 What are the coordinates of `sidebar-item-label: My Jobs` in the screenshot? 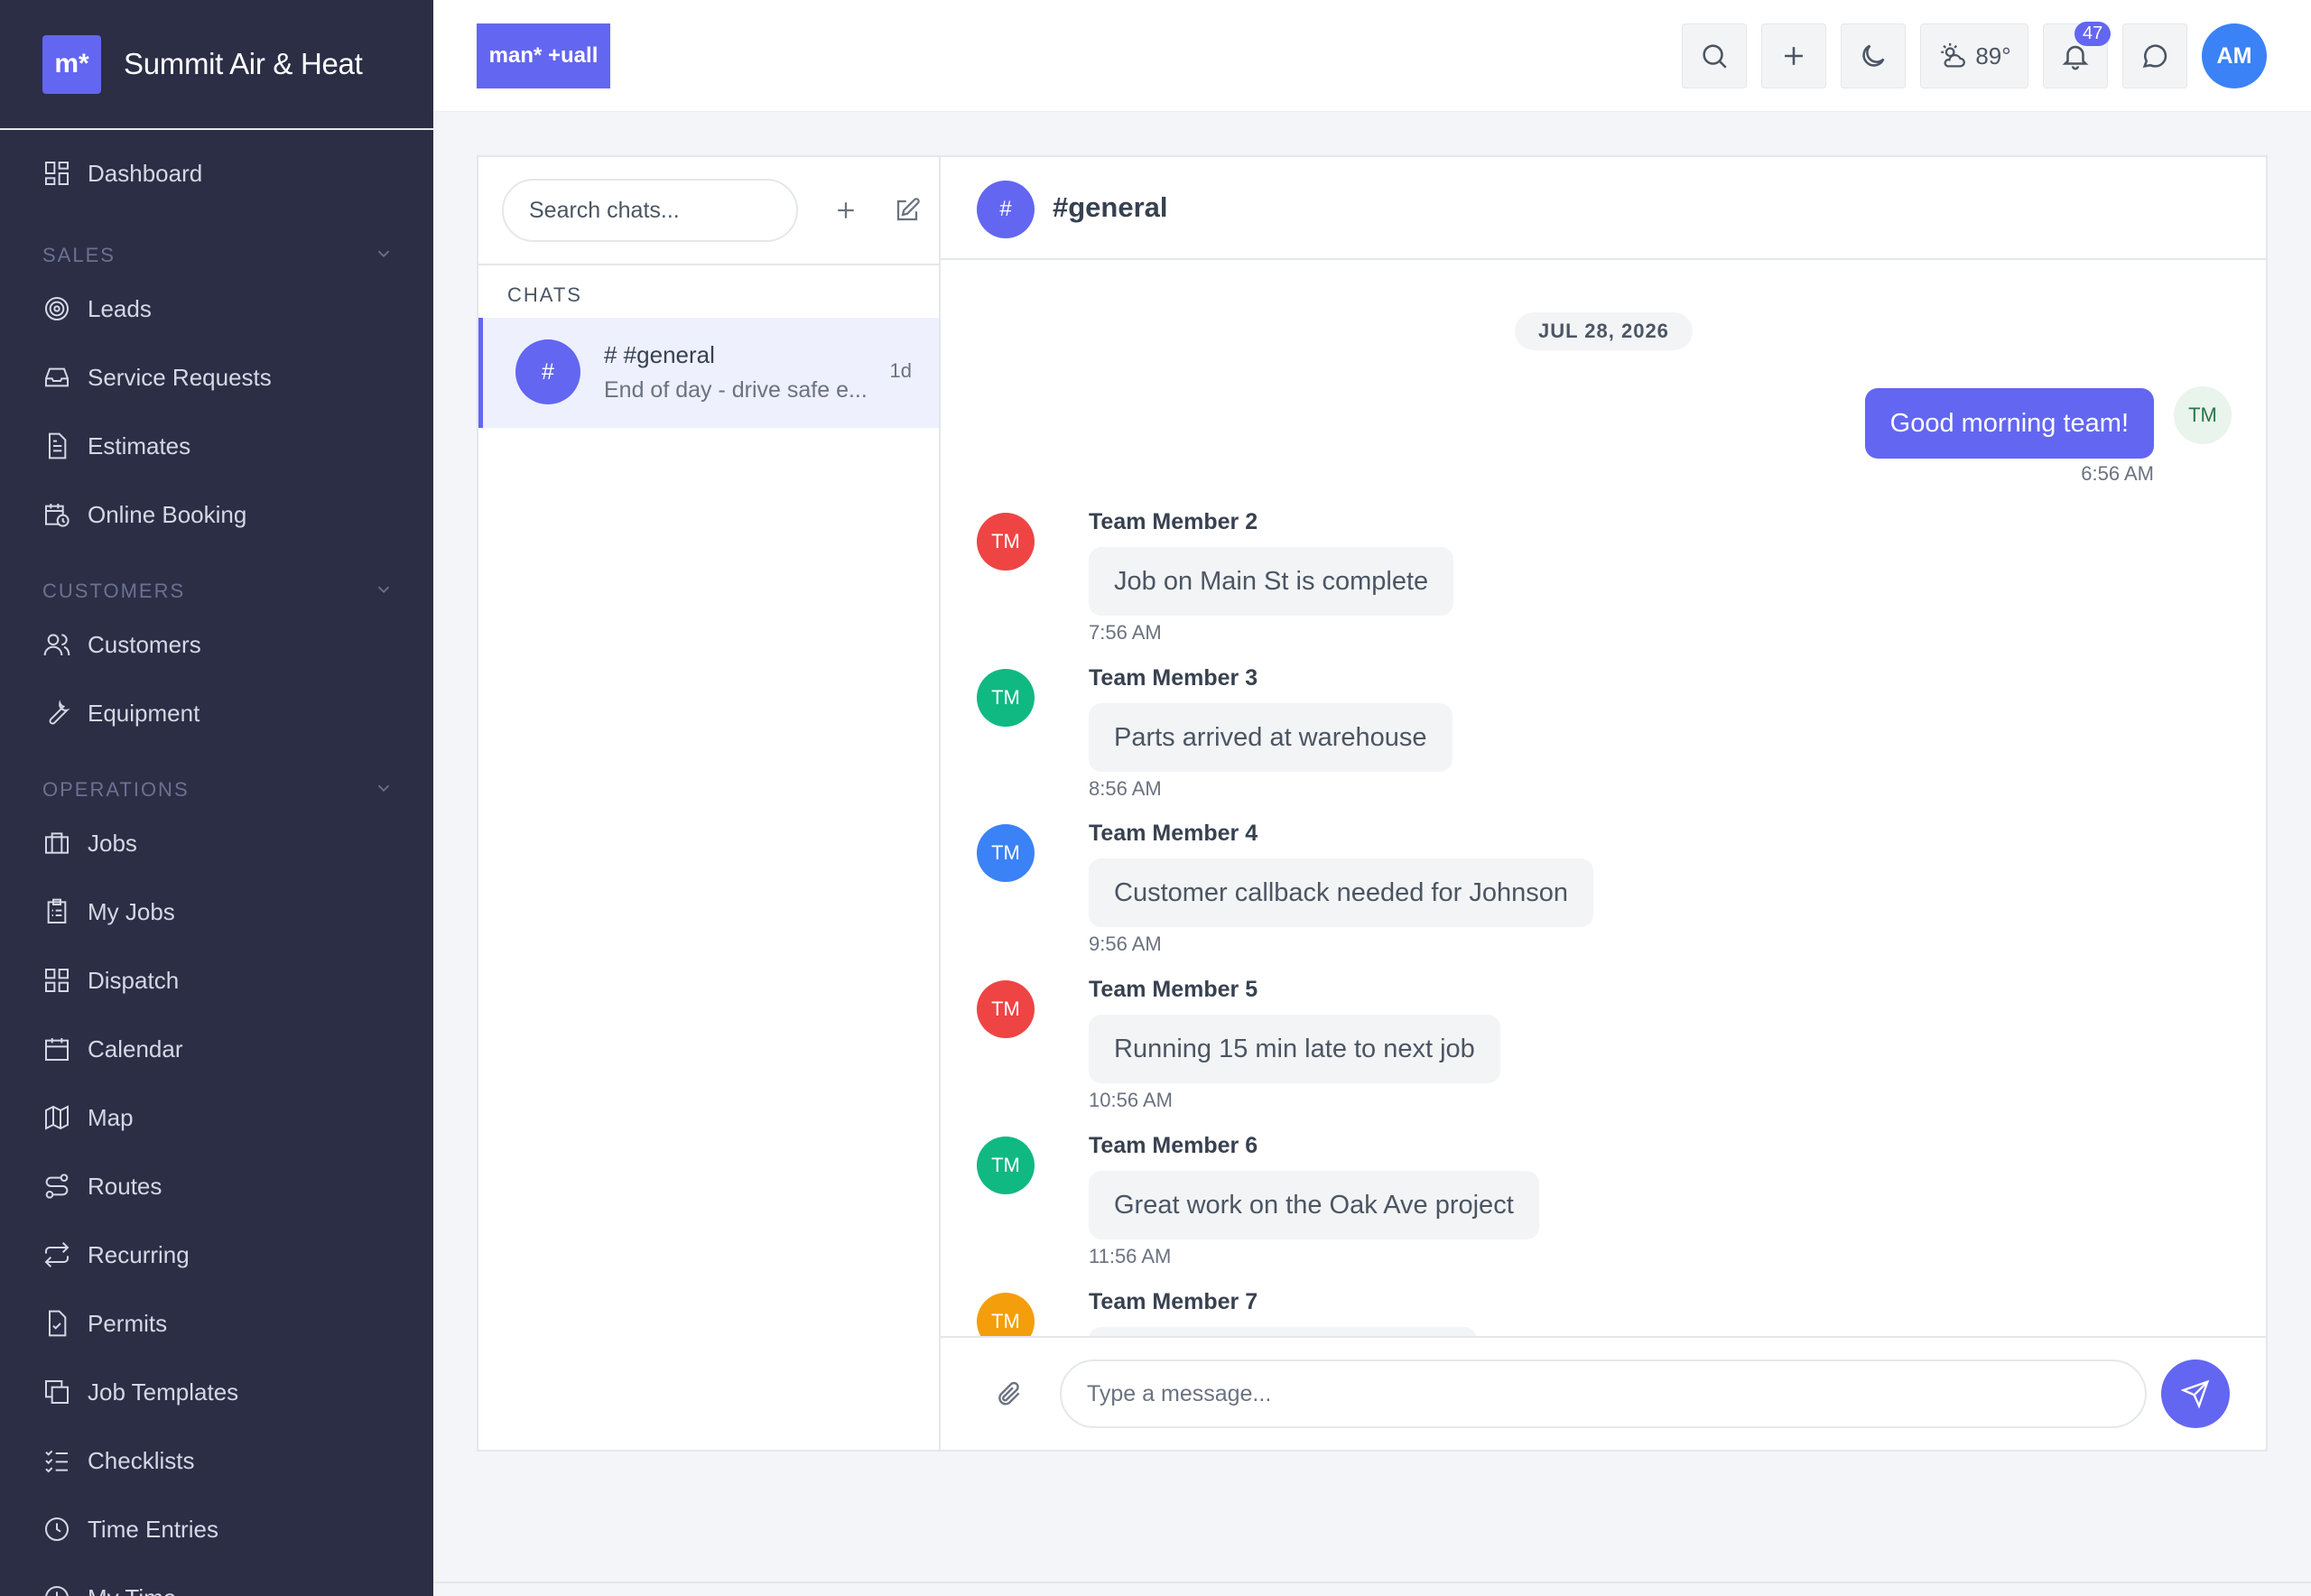 It's located at (131, 911).